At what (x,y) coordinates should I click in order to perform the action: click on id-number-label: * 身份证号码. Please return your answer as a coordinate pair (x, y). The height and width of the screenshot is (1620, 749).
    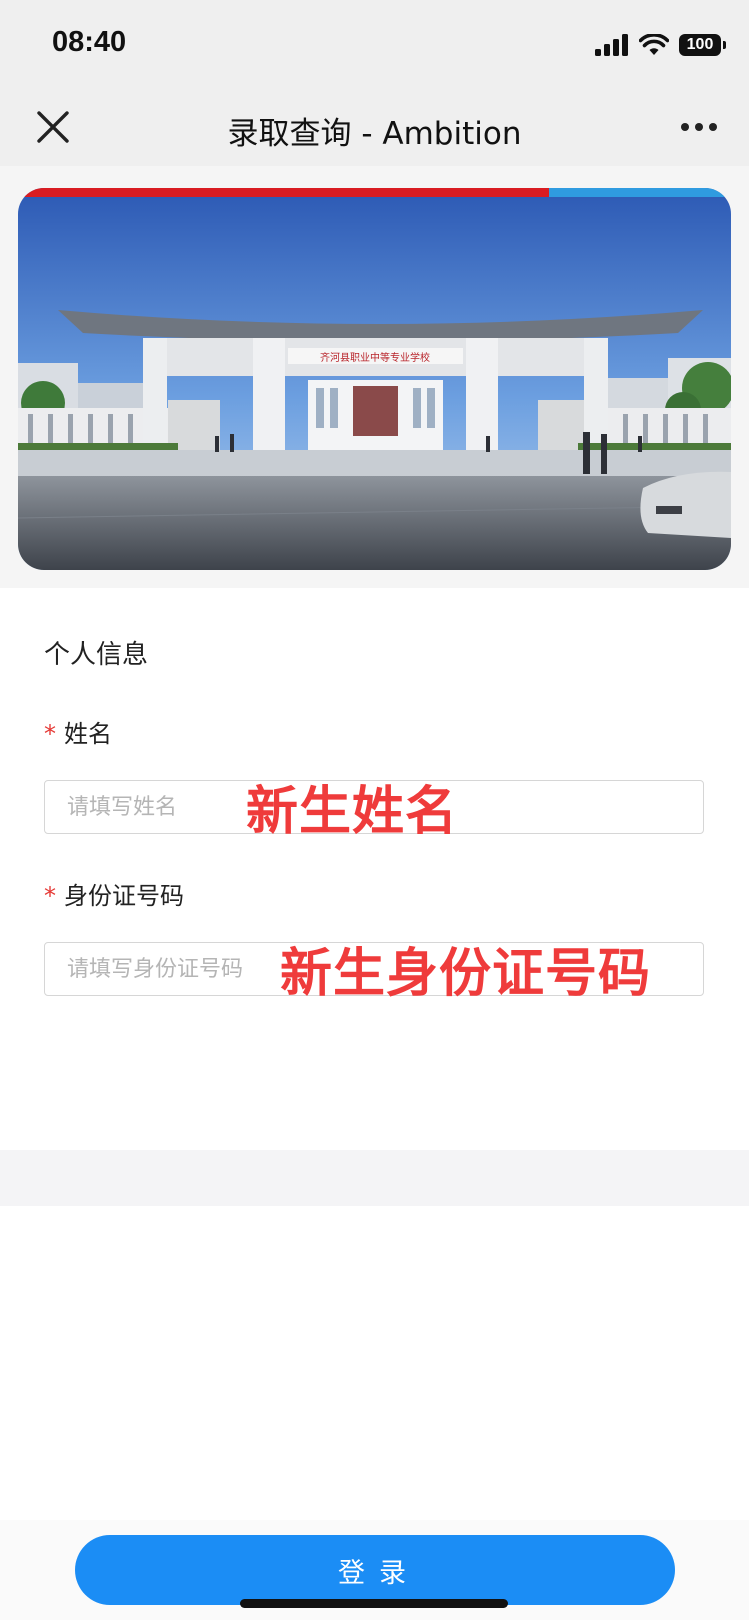
    Looking at the image, I should click on (114, 893).